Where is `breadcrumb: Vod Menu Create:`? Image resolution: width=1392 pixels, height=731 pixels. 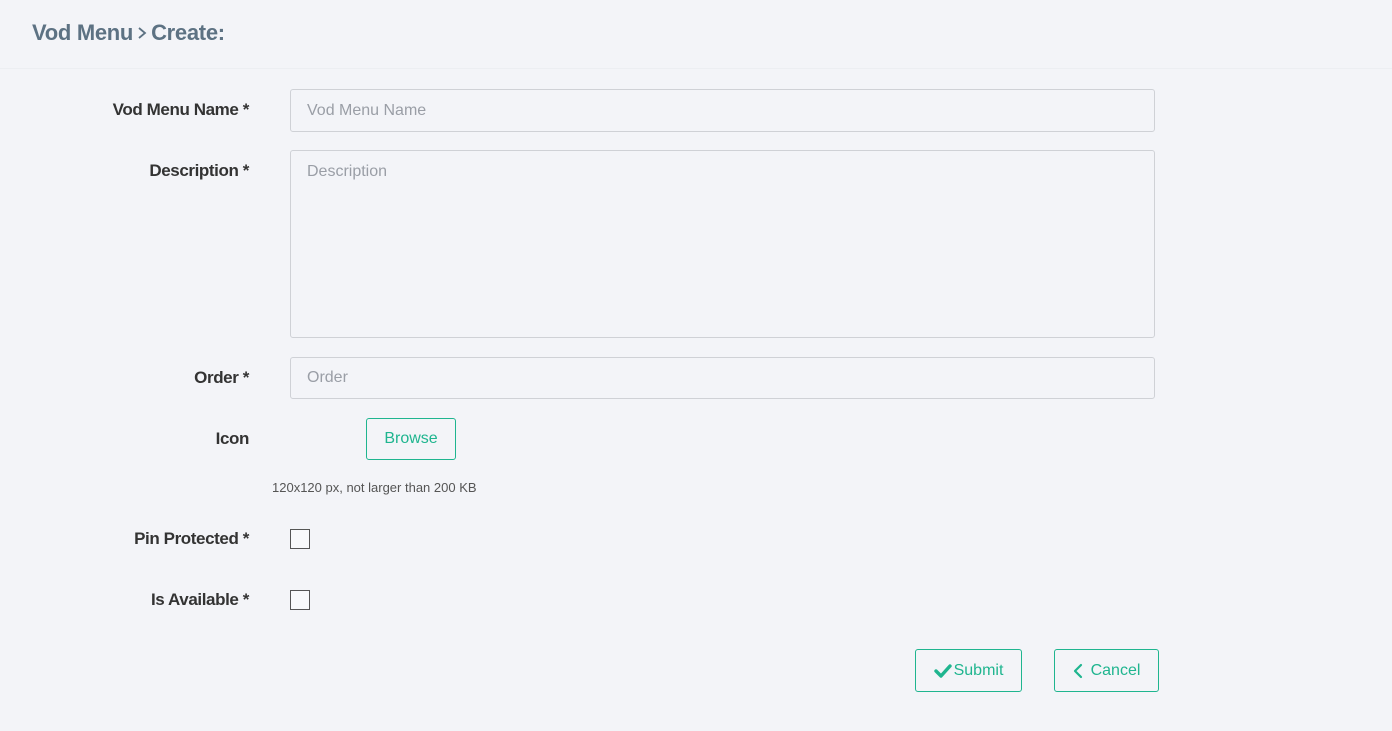 breadcrumb: Vod Menu Create: is located at coordinates (128, 33).